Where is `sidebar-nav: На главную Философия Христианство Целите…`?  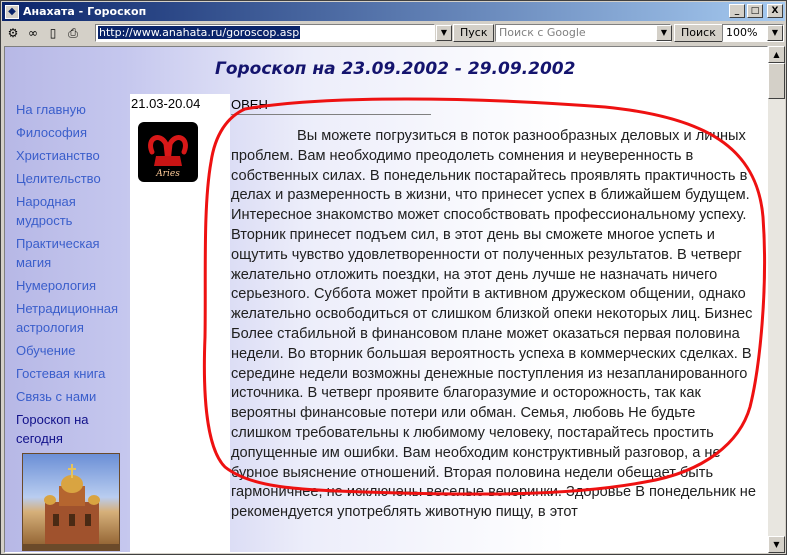 sidebar-nav: На главную Философия Христианство Целите… is located at coordinates (73, 276).